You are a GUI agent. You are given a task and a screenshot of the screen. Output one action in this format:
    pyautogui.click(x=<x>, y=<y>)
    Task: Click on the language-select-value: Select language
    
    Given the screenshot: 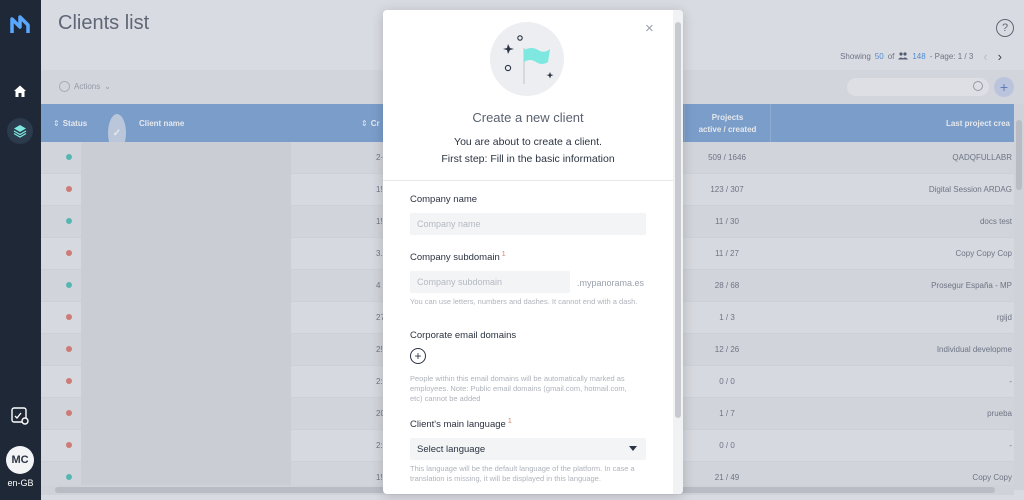 What is the action you would take?
    pyautogui.click(x=451, y=449)
    